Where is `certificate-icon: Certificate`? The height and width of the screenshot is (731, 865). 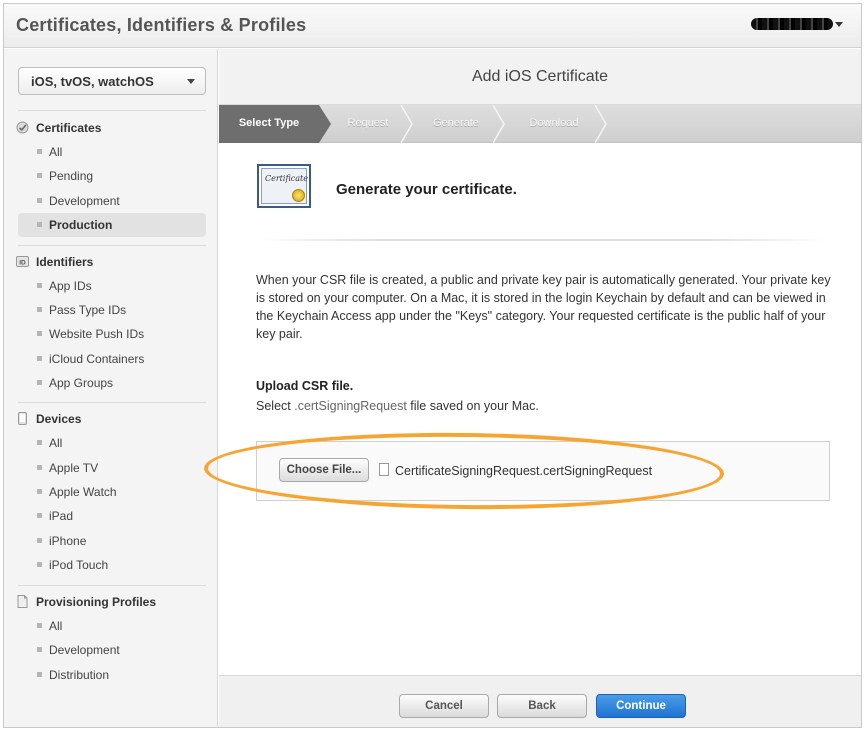
certificate-icon: Certificate is located at coordinates (284, 186).